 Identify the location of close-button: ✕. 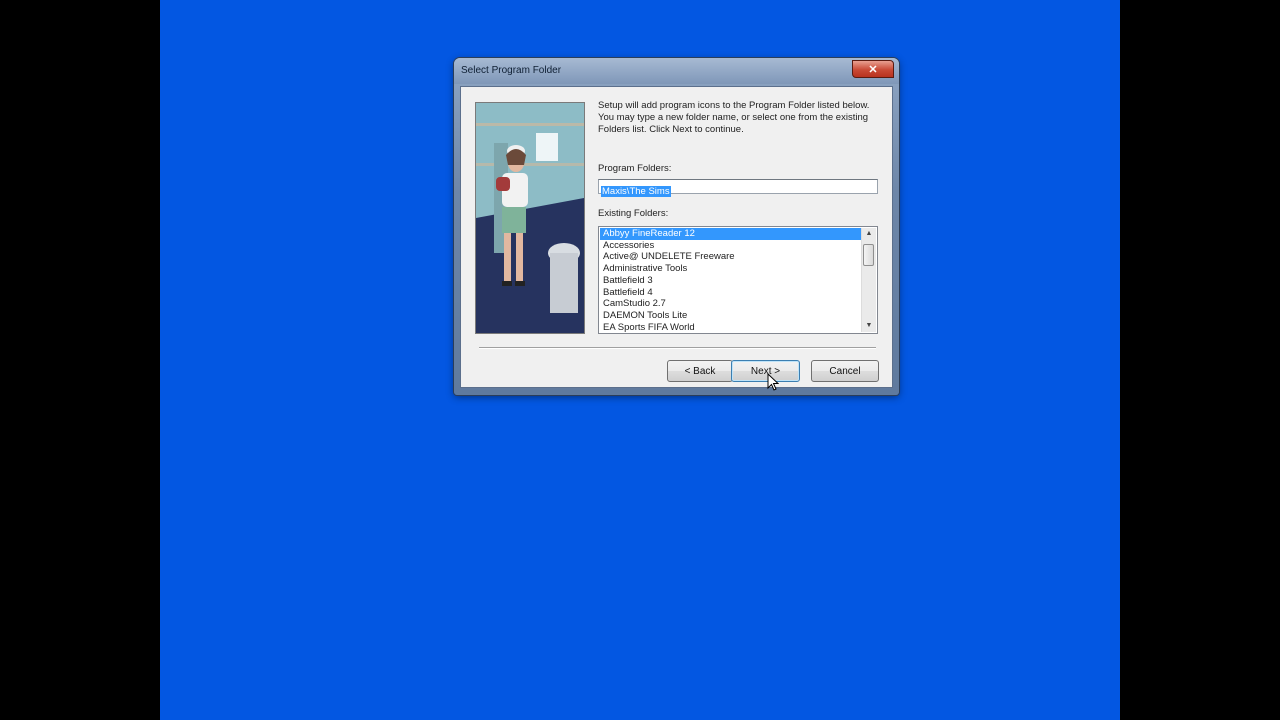
(873, 69).